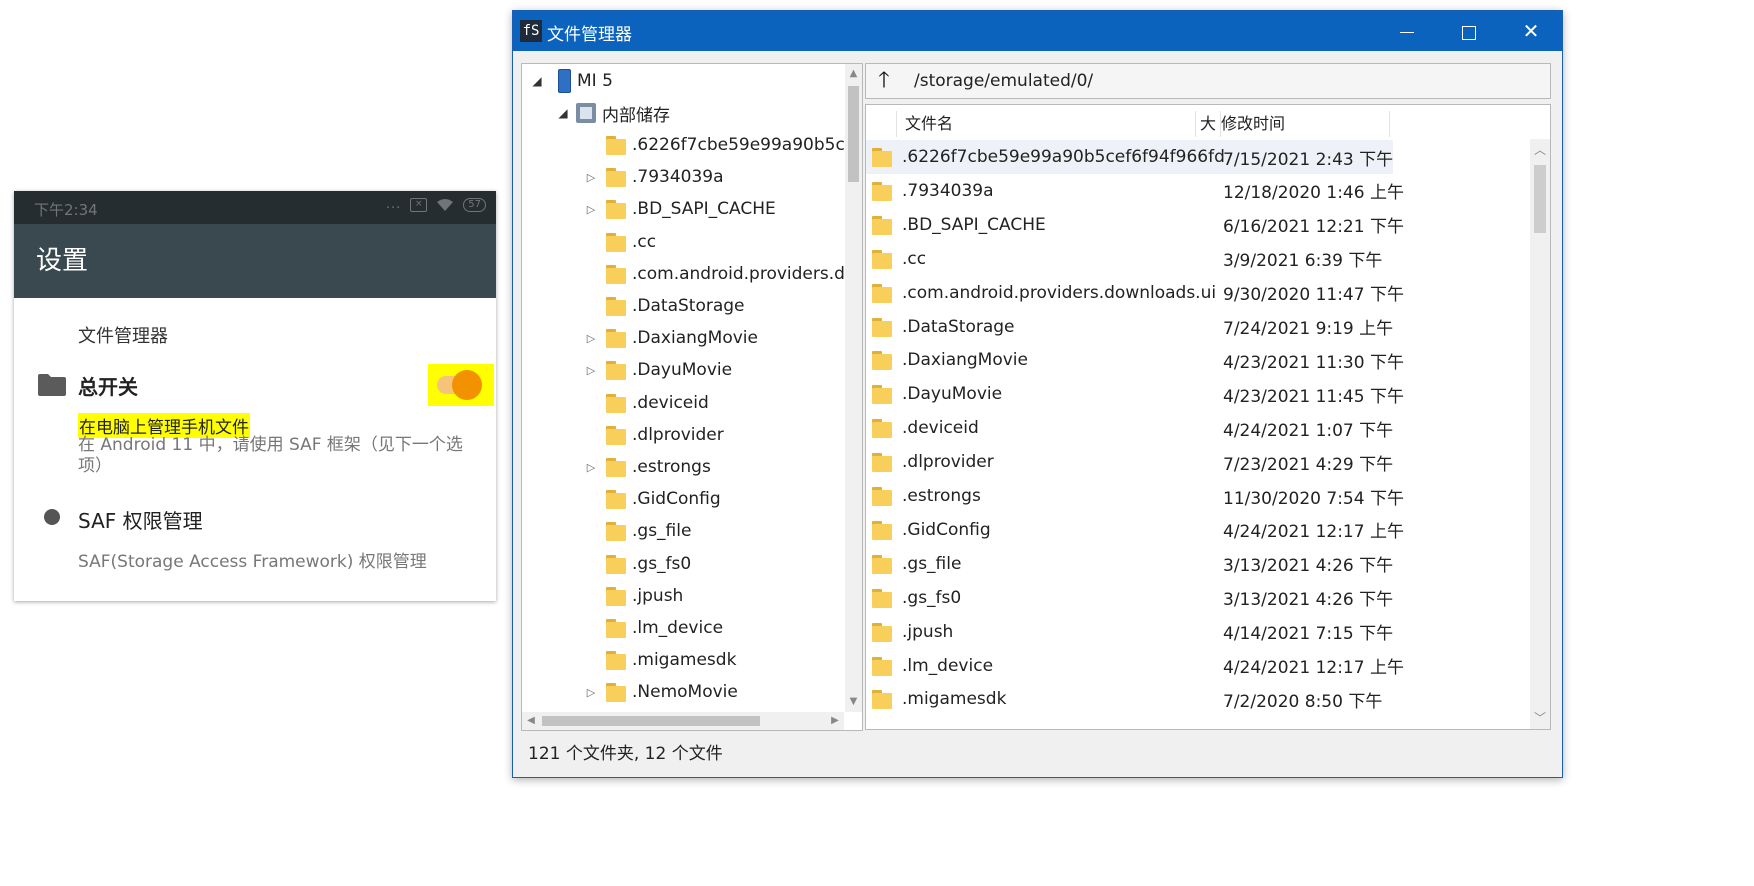  I want to click on master-switch-title: 总开关, so click(108, 387).